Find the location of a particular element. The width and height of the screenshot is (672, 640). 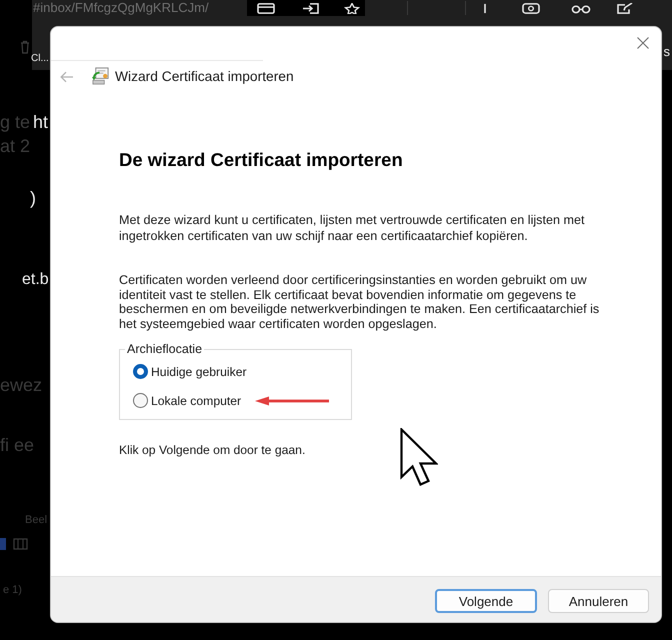

paragraph-text: Met deze wizard kunt u certificaten, lijsten met vertrouwde certificaten en lijsten met ingetrokken certificaten van uw schijf naar een certificaatarchief kopiëren. is located at coordinates (352, 228).